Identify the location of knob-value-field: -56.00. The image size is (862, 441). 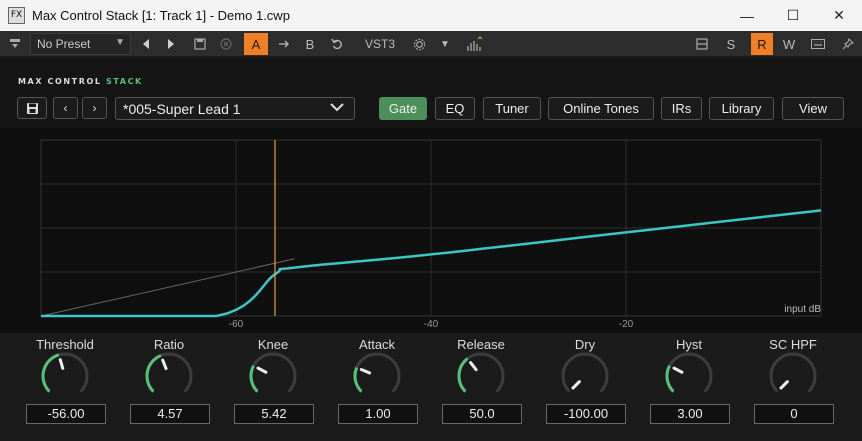
(66, 414).